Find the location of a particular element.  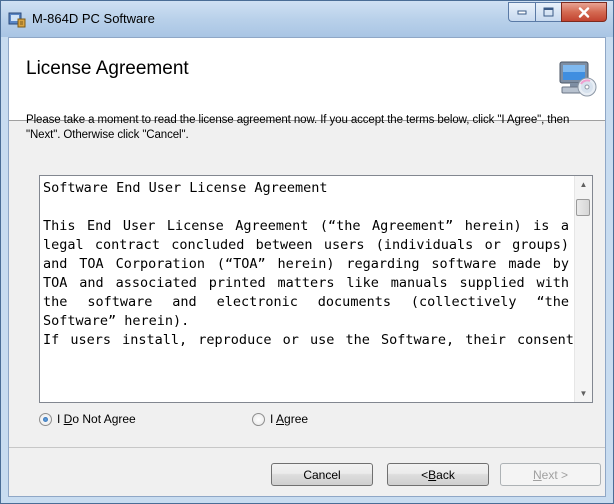

agree-label: I Agree is located at coordinates (289, 419).